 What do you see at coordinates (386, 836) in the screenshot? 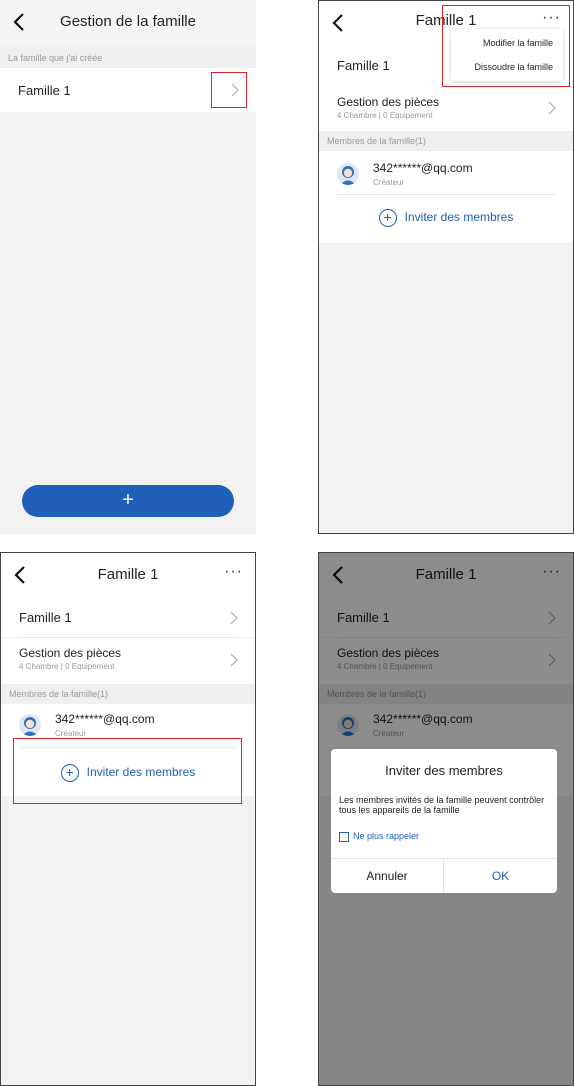
I see `checkbox-label: Ne plus rappeler` at bounding box center [386, 836].